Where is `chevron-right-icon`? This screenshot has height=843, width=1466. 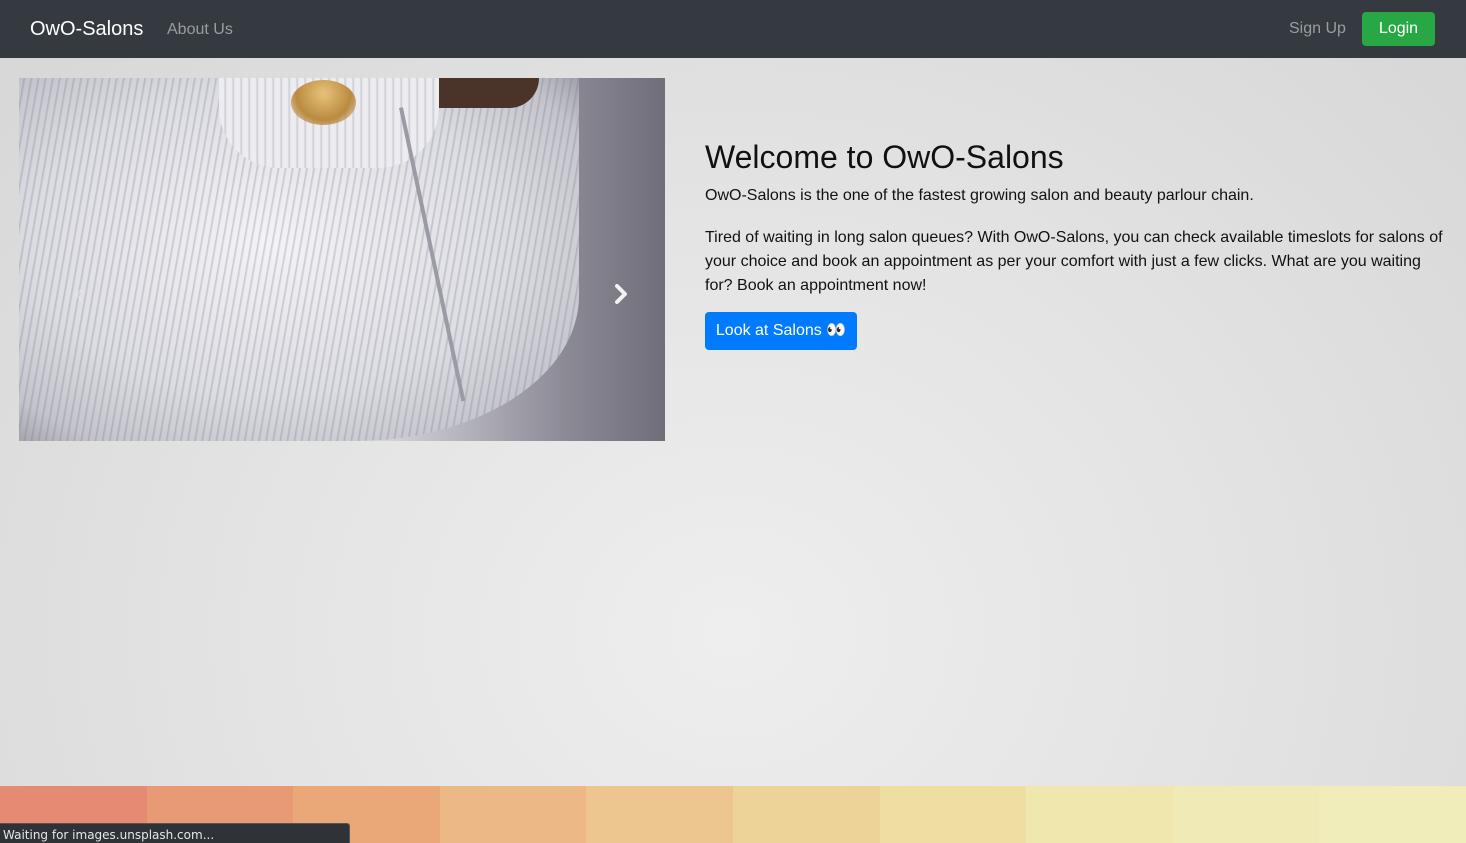
chevron-right-icon is located at coordinates (621, 294).